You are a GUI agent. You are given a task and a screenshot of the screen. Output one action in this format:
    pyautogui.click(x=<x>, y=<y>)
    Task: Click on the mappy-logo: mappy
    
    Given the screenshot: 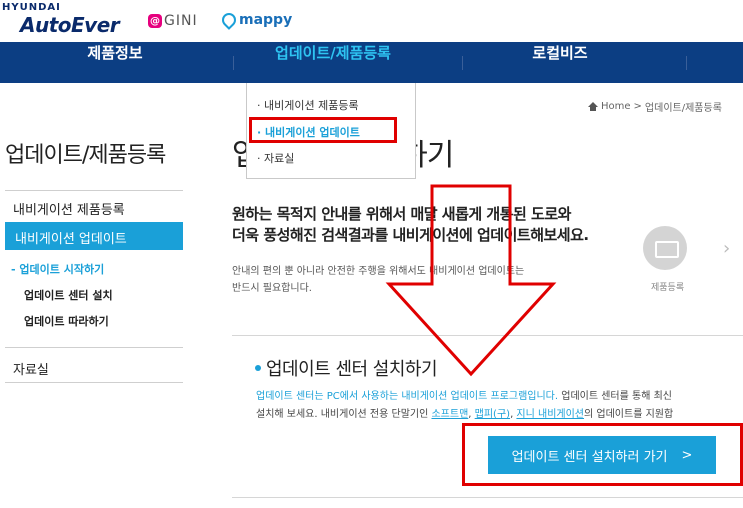 What is the action you would take?
    pyautogui.click(x=256, y=20)
    